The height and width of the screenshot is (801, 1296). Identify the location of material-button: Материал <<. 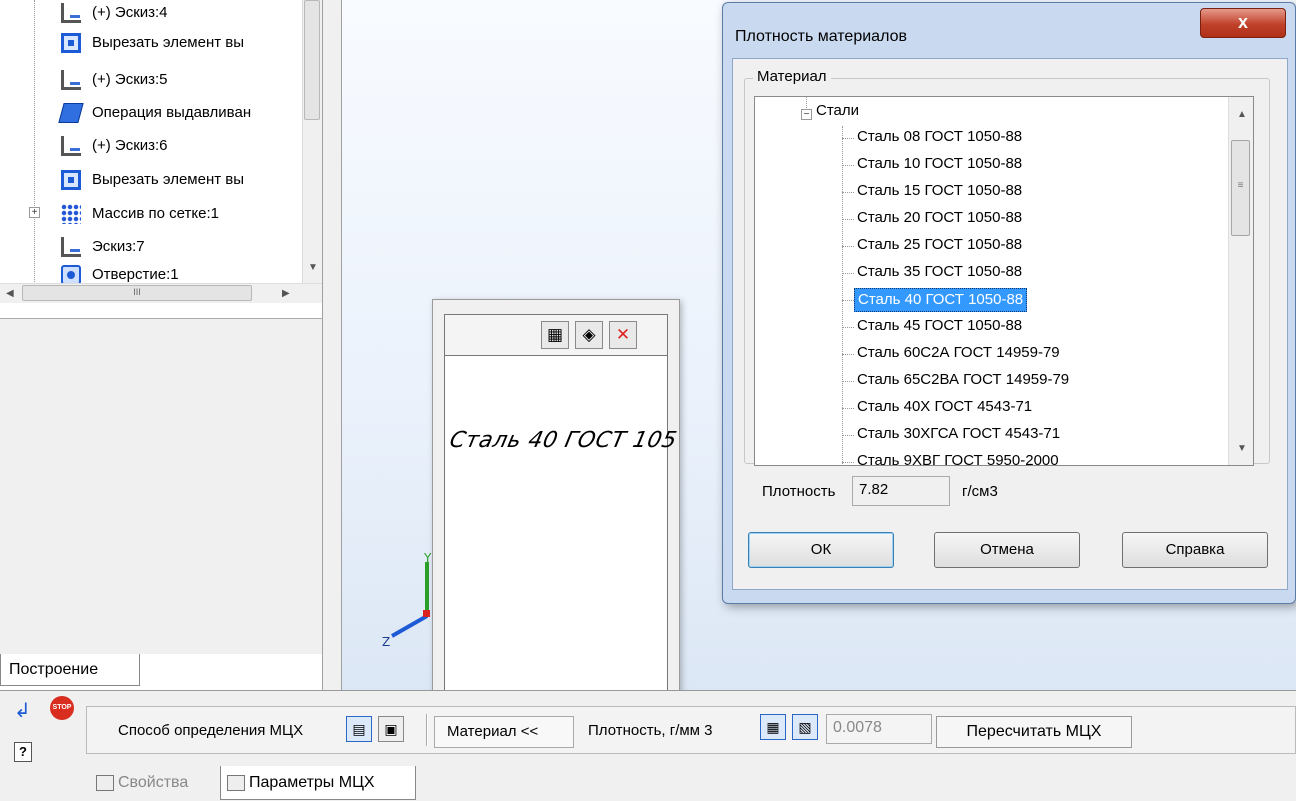
(504, 732).